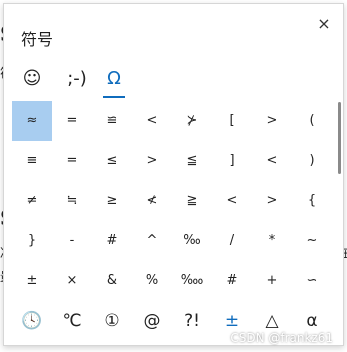  Describe the element at coordinates (72, 281) in the screenshot. I see `symbol-cell: ×` at that location.